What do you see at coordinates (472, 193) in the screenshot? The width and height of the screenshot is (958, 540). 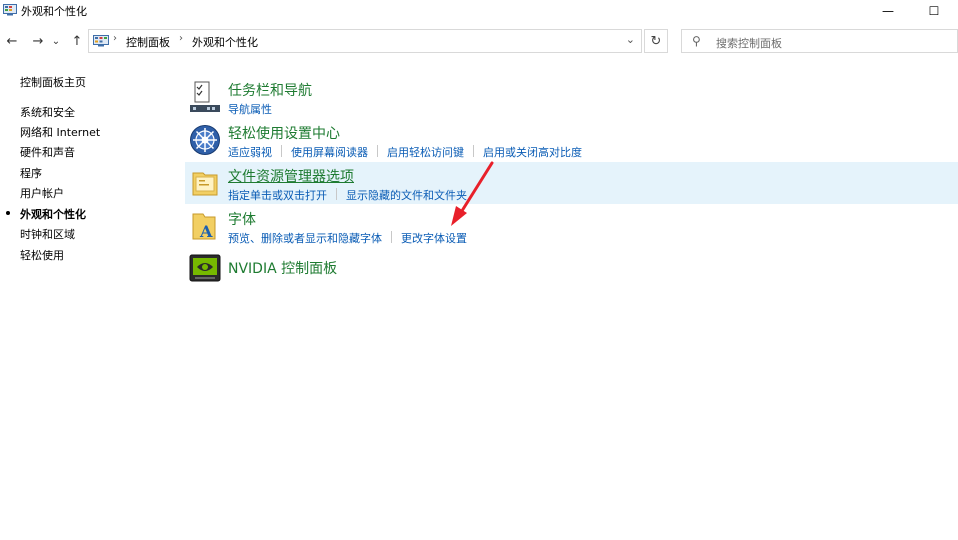 I see `annotation-arrow` at bounding box center [472, 193].